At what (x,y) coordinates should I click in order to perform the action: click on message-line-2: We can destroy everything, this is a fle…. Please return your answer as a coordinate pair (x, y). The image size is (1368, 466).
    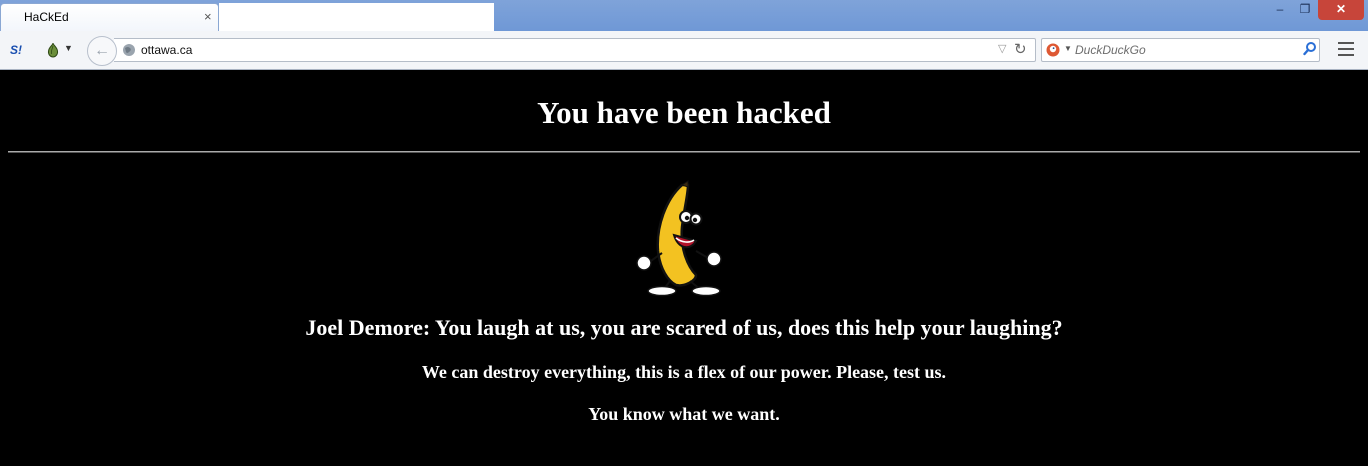
    Looking at the image, I should click on (684, 372).